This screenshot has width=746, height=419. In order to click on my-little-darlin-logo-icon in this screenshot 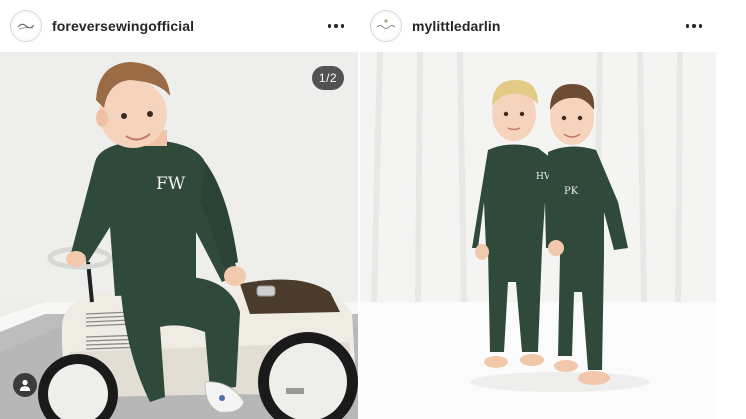, I will do `click(386, 26)`.